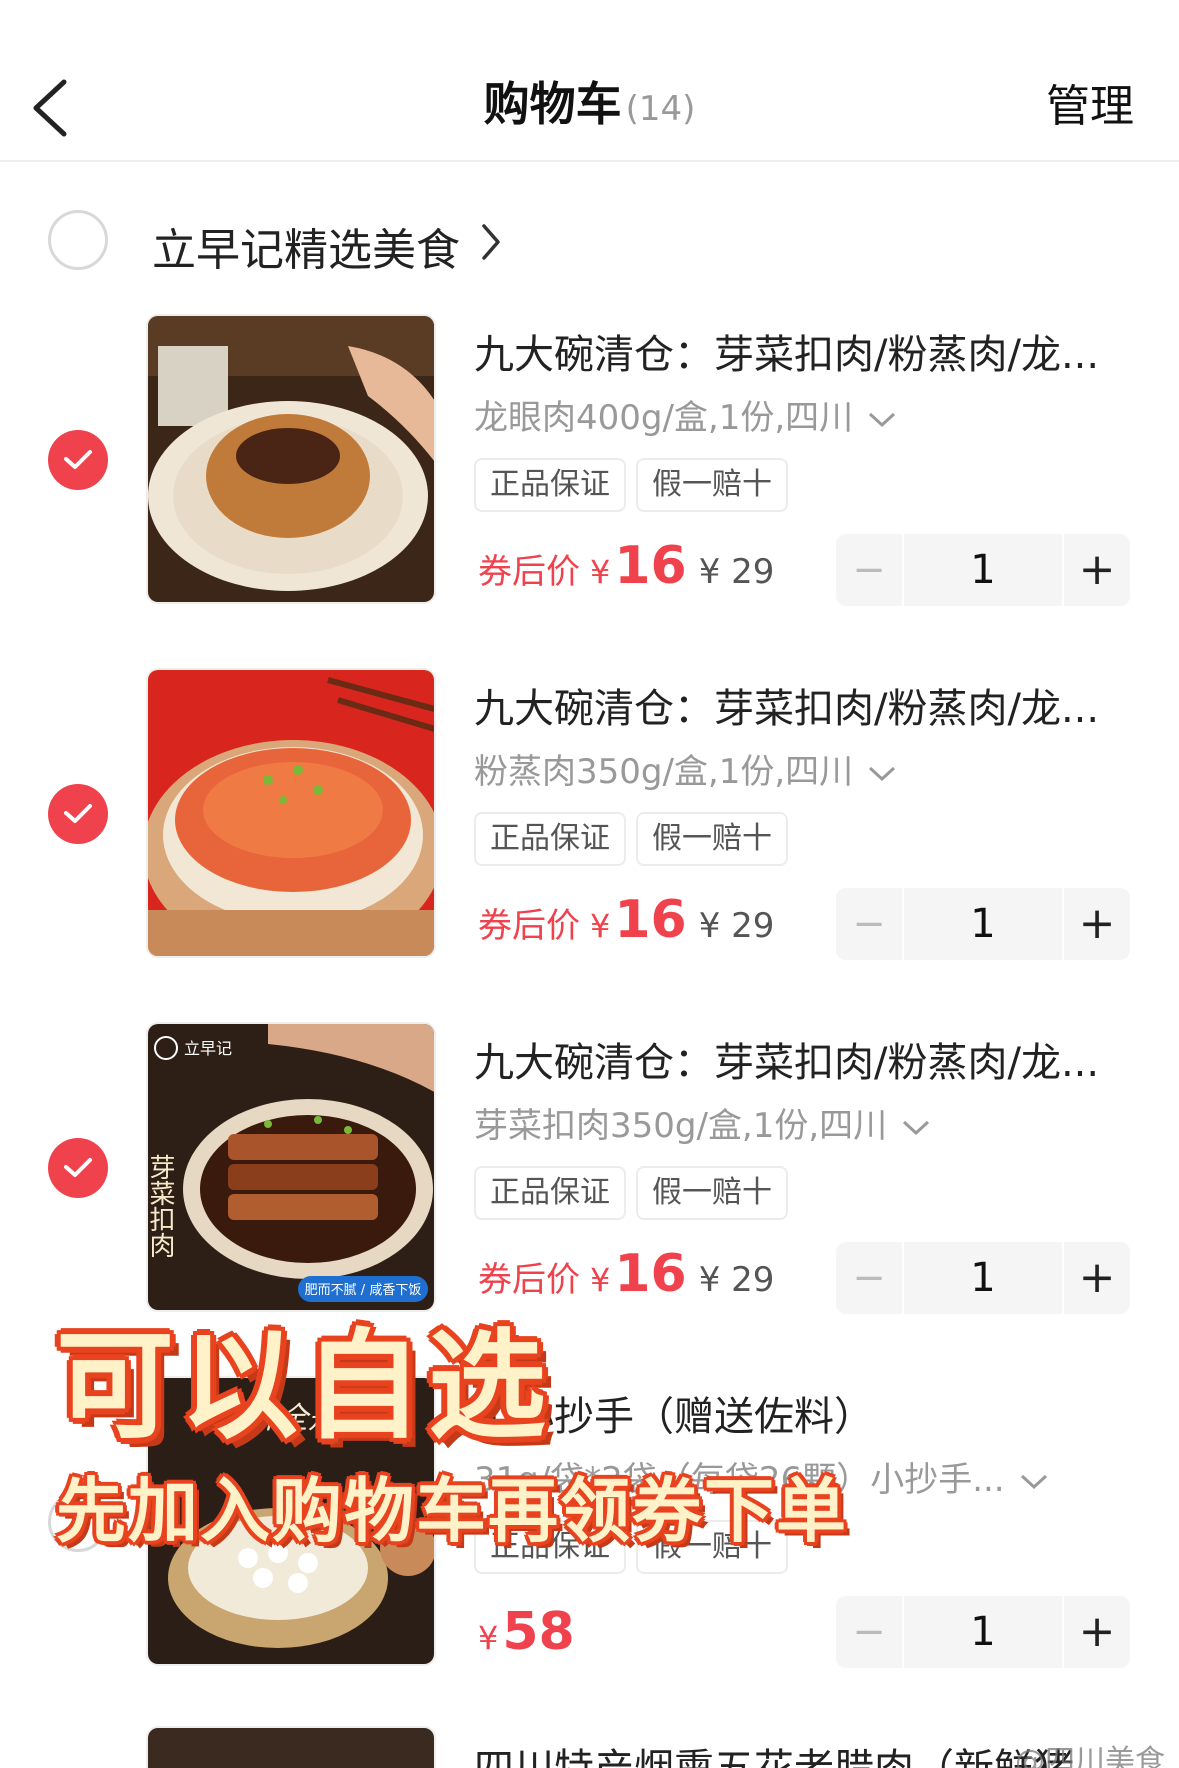 The width and height of the screenshot is (1179, 1768). What do you see at coordinates (208, 1048) in the screenshot?
I see `brand-text: 立早记` at bounding box center [208, 1048].